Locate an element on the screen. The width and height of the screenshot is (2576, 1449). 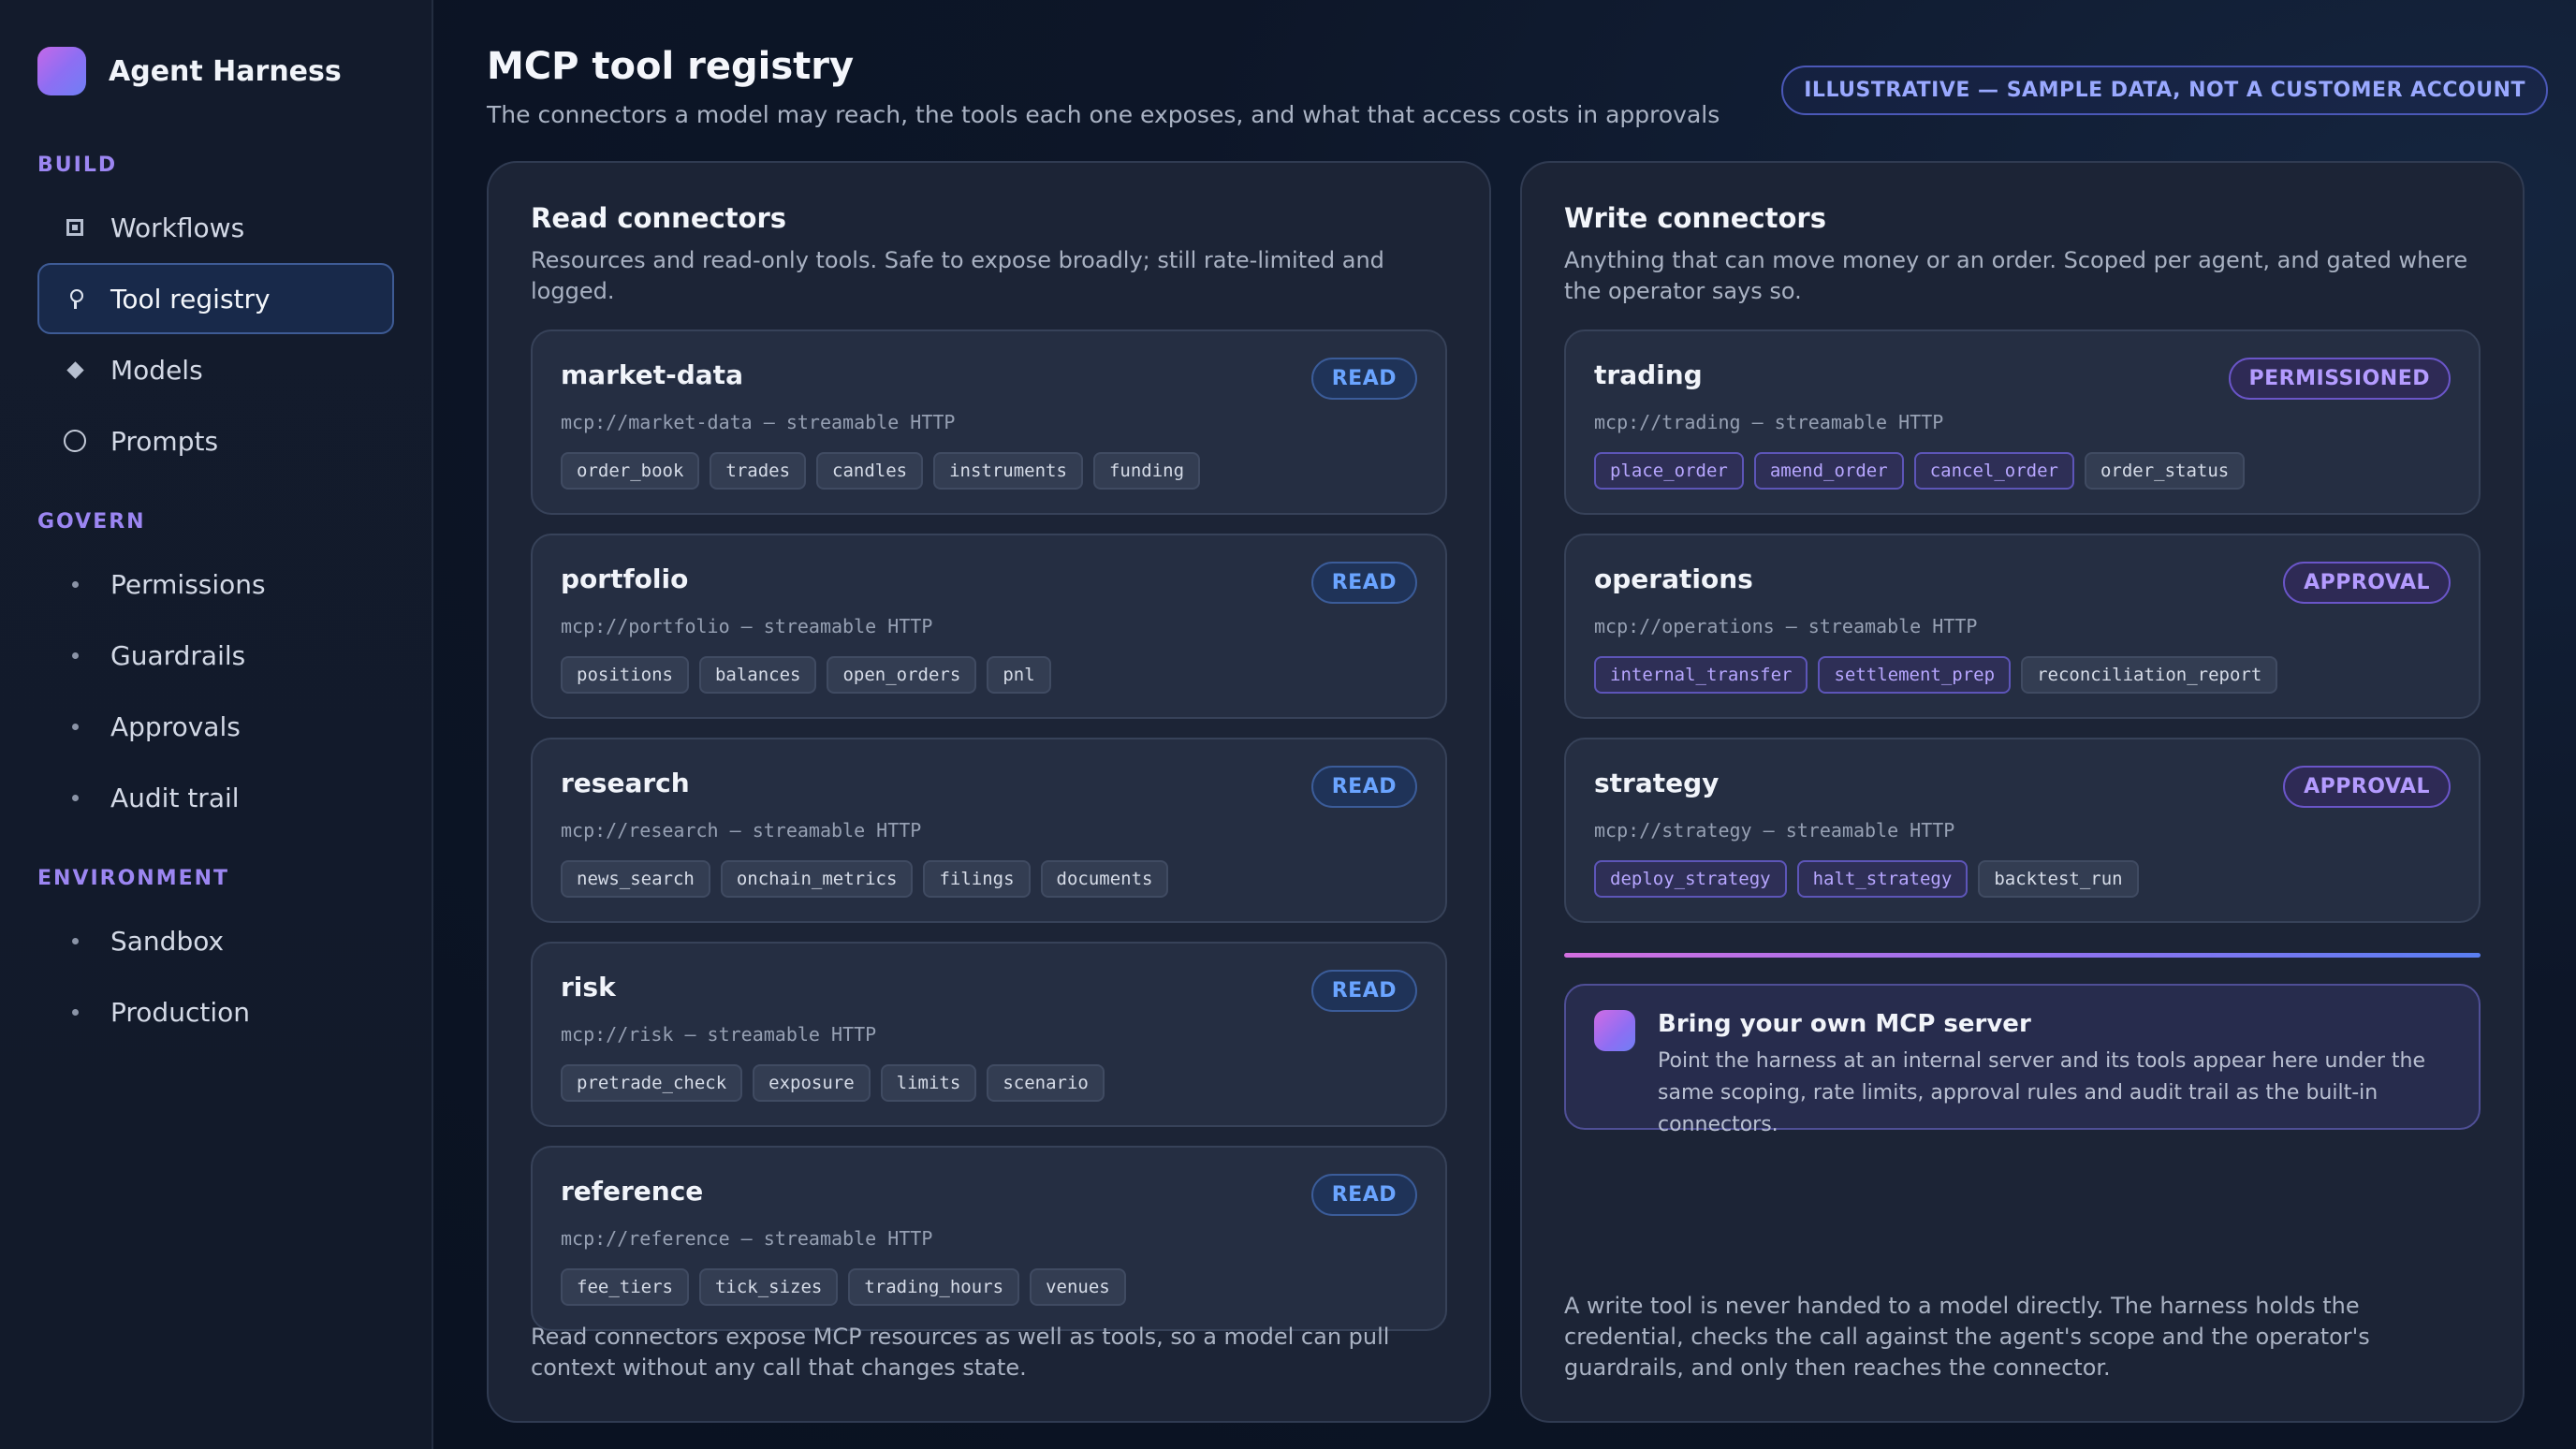
panel-title: Read connectors is located at coordinates (659, 218).